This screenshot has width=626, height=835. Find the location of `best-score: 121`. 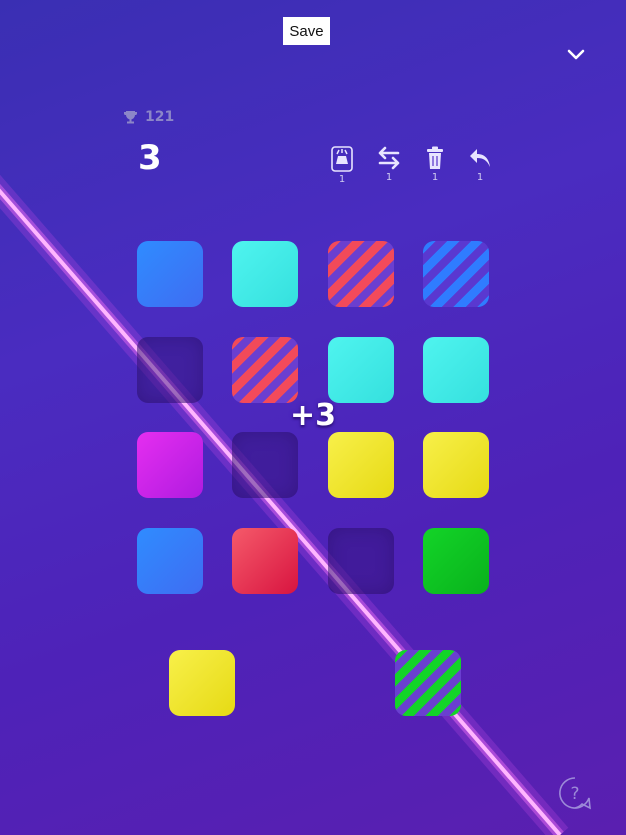

best-score: 121 is located at coordinates (148, 117).